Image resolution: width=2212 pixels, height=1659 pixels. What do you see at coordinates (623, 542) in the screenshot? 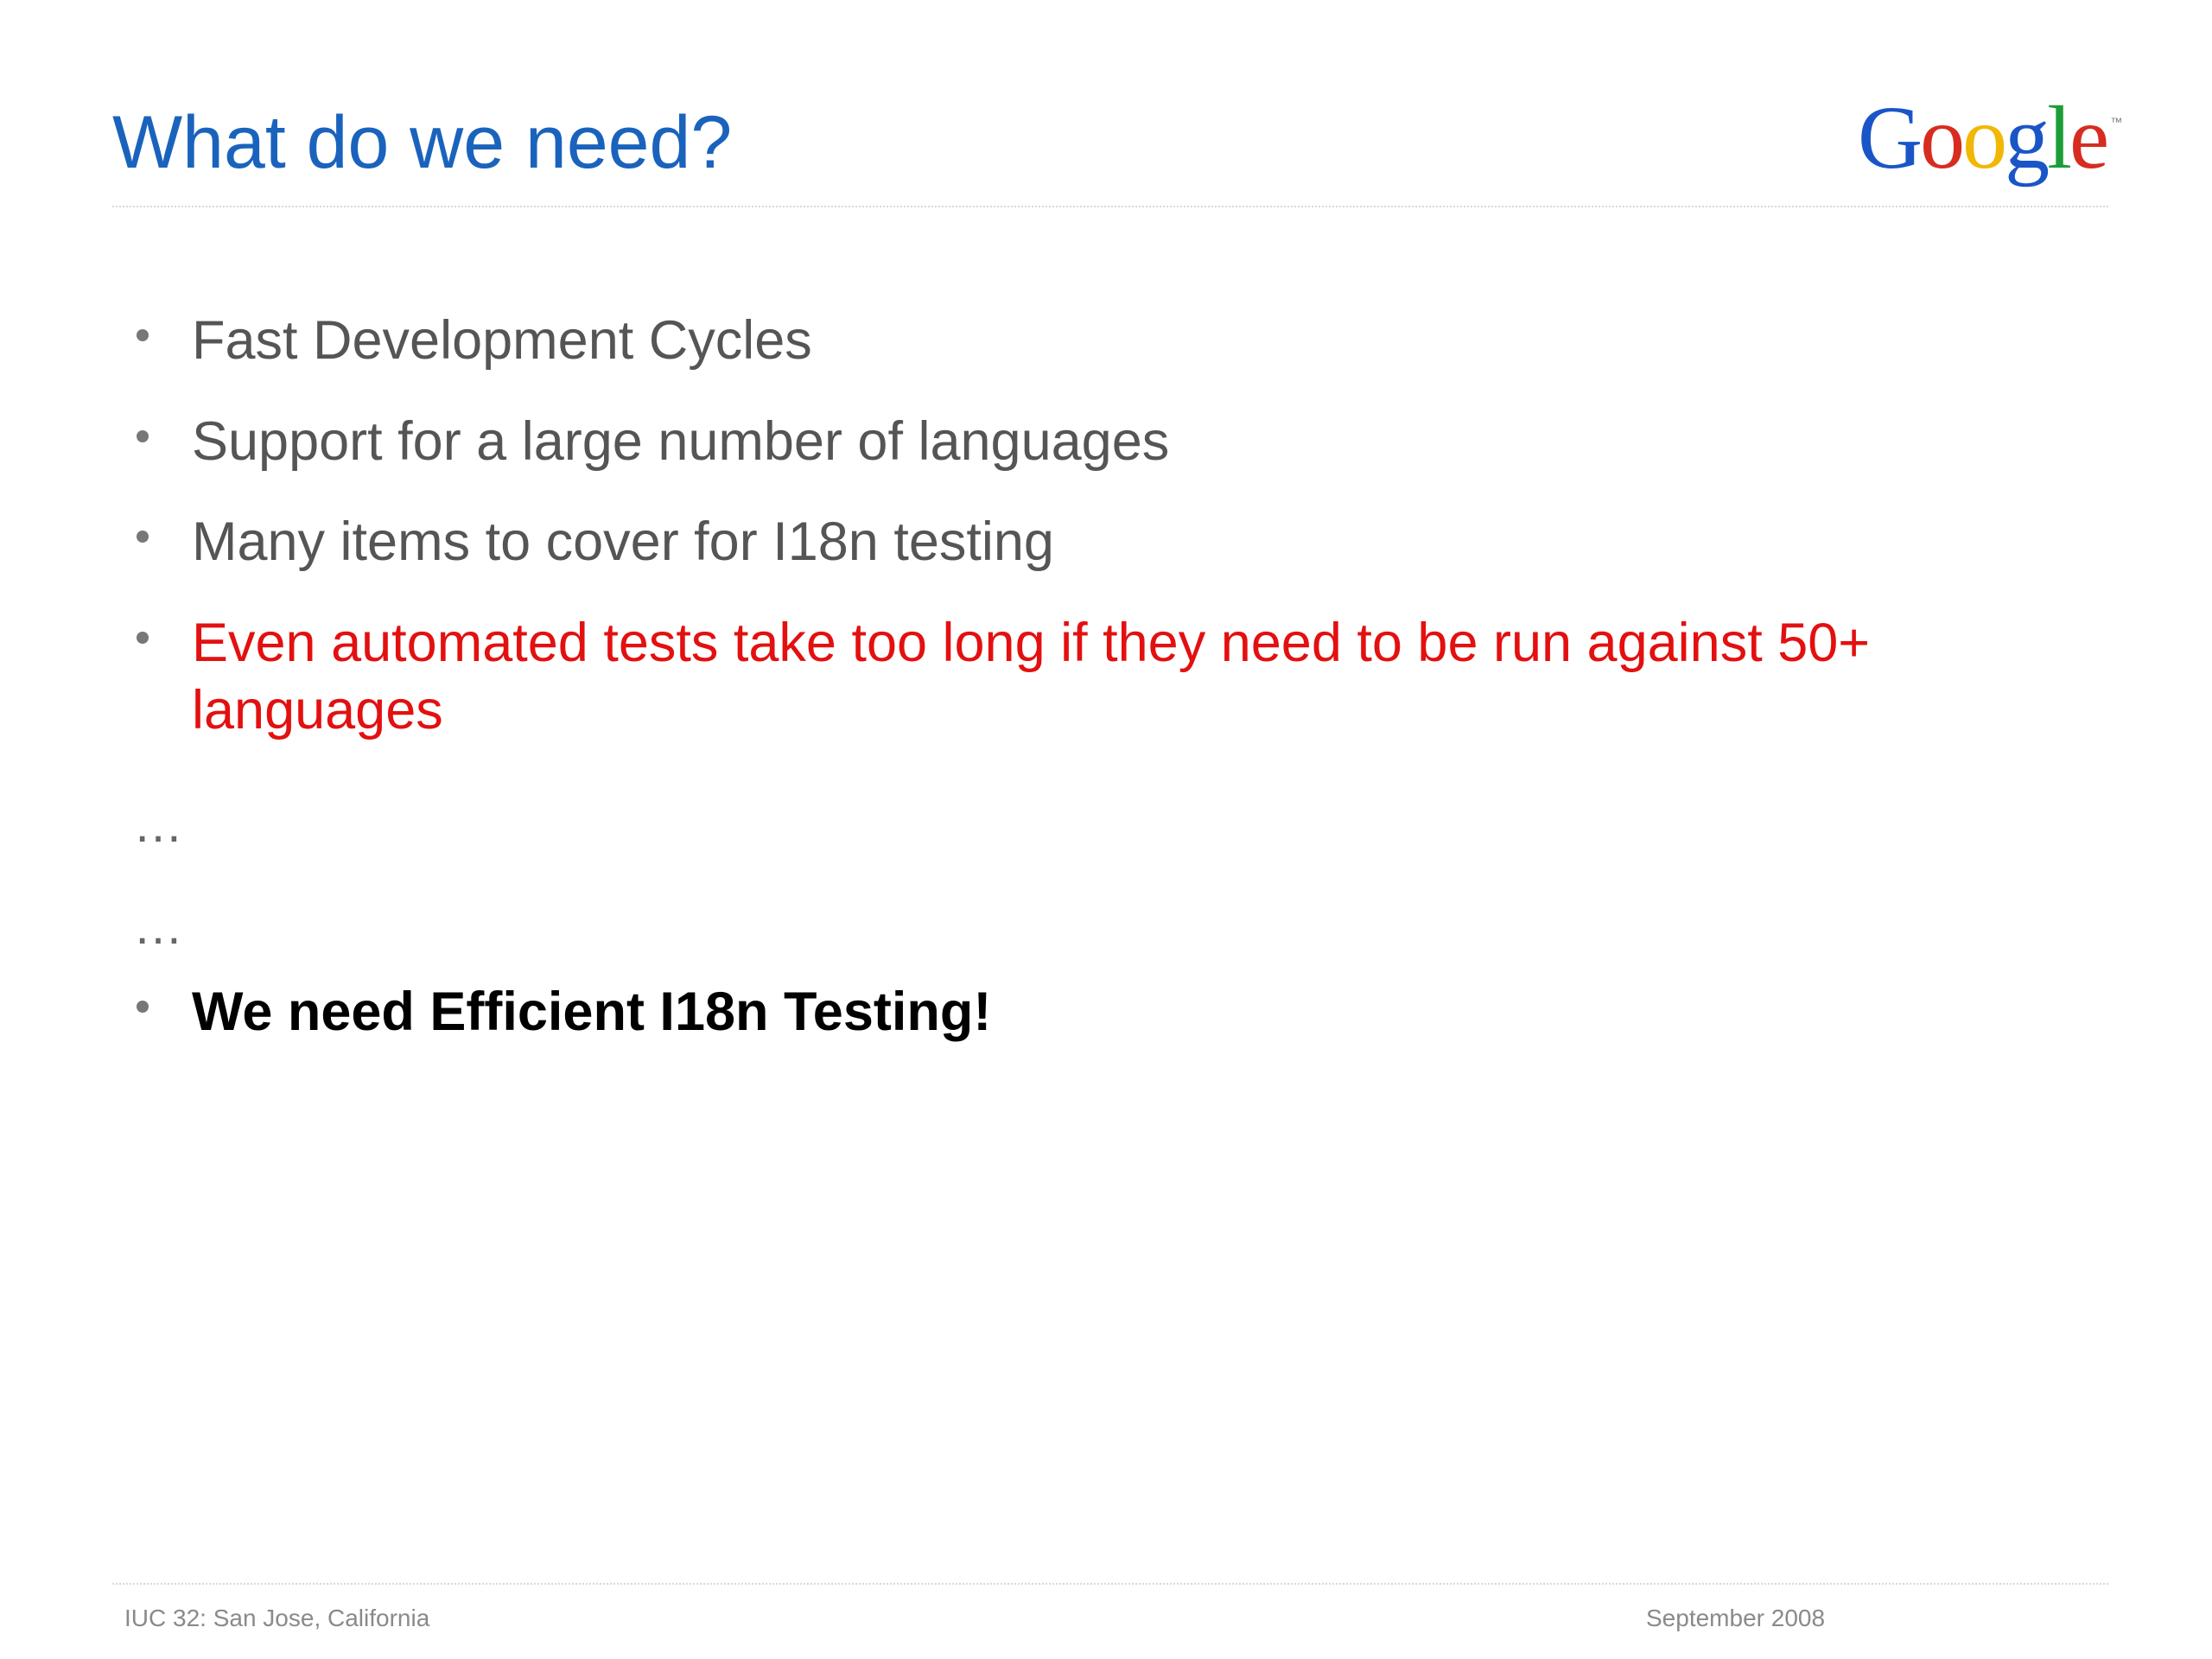
I see `bullet-text: Many items to cover for I18n testing` at bounding box center [623, 542].